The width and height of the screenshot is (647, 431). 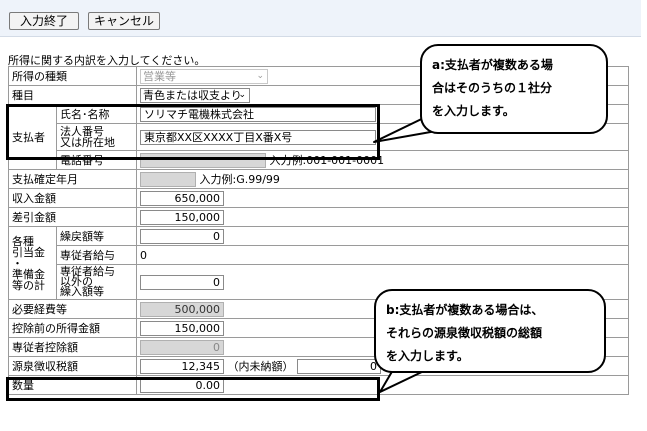 I want to click on callout-a-line2: 合はそのうちの１社分, so click(x=492, y=88).